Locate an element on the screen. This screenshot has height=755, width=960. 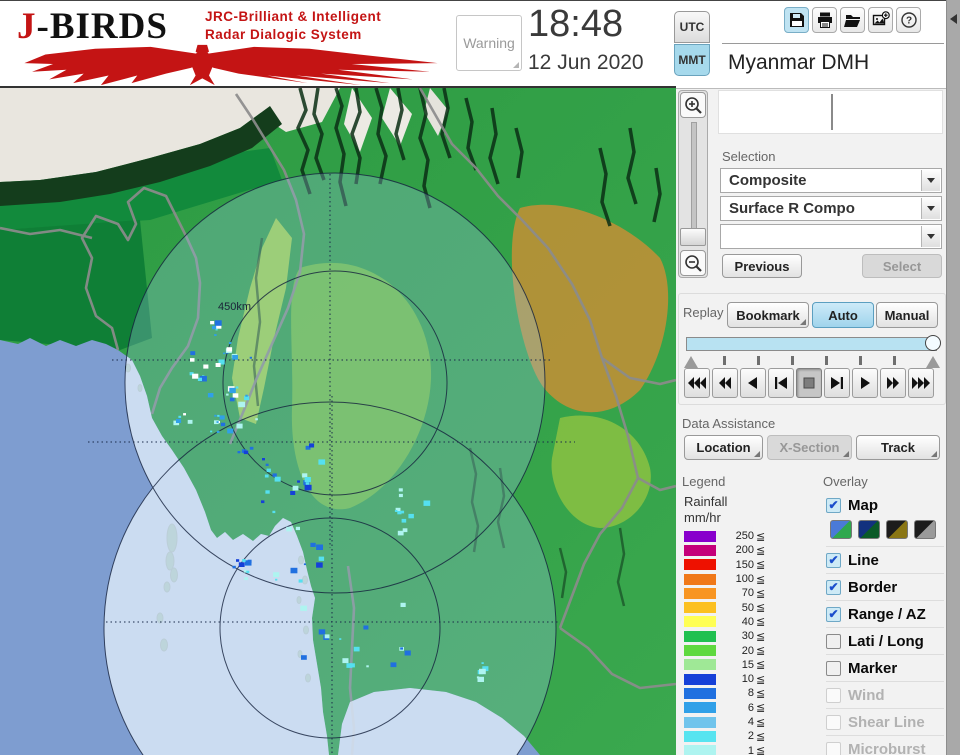
overlay-item-range-az: ✔ Range / AZ is located at coordinates (885, 613).